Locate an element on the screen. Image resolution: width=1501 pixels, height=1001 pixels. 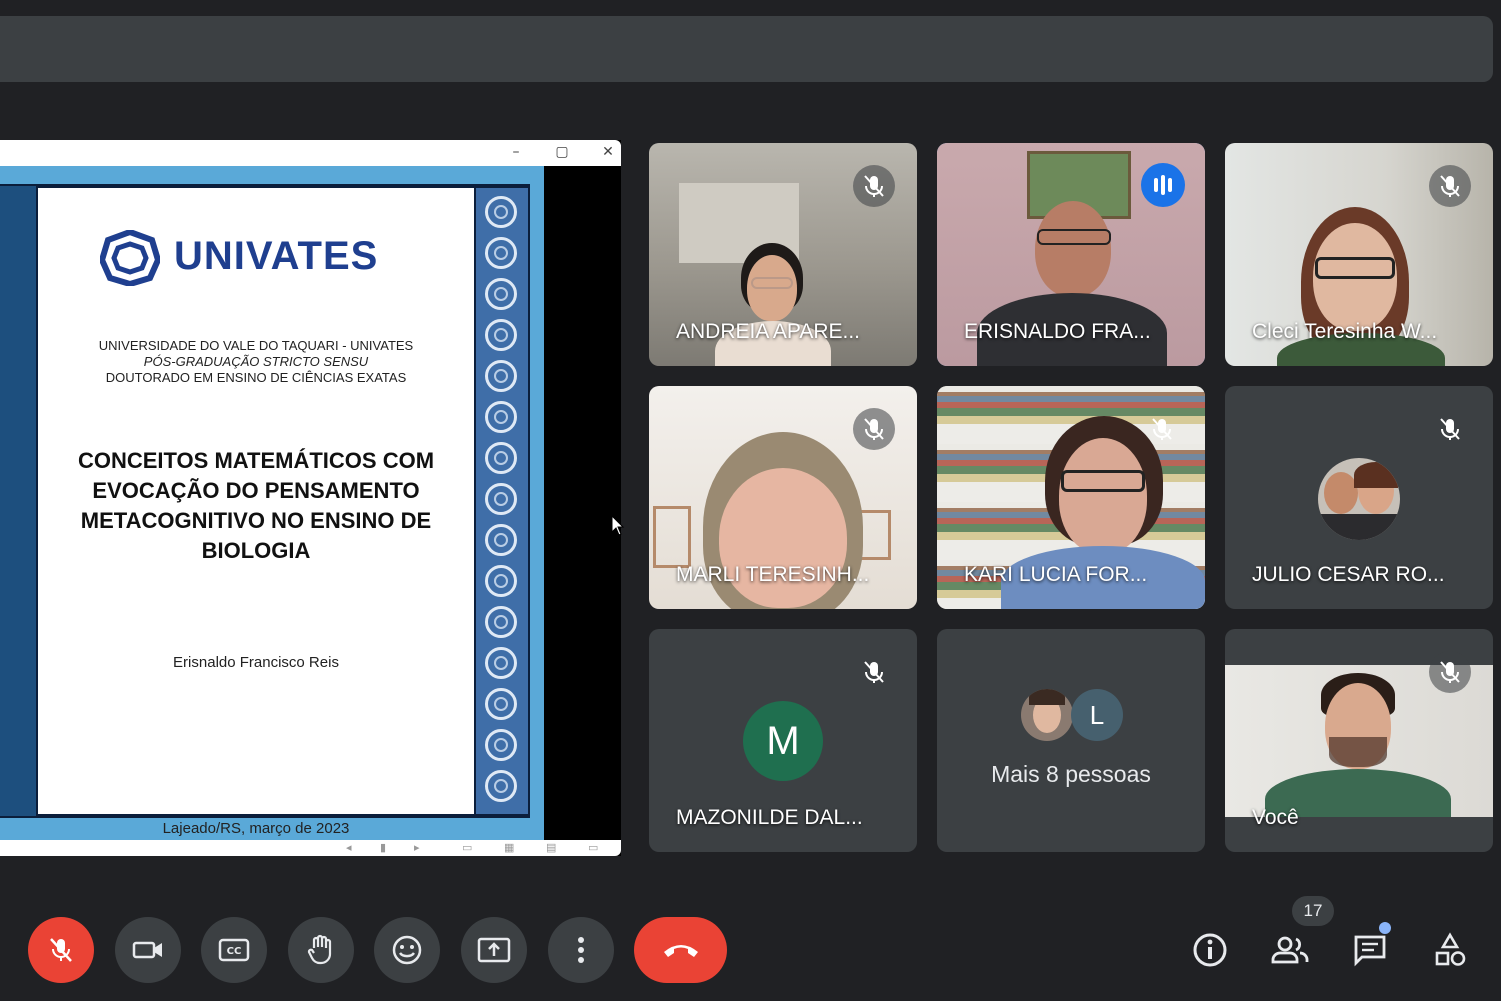
close-icon: ✕ is located at coordinates (608, 152).